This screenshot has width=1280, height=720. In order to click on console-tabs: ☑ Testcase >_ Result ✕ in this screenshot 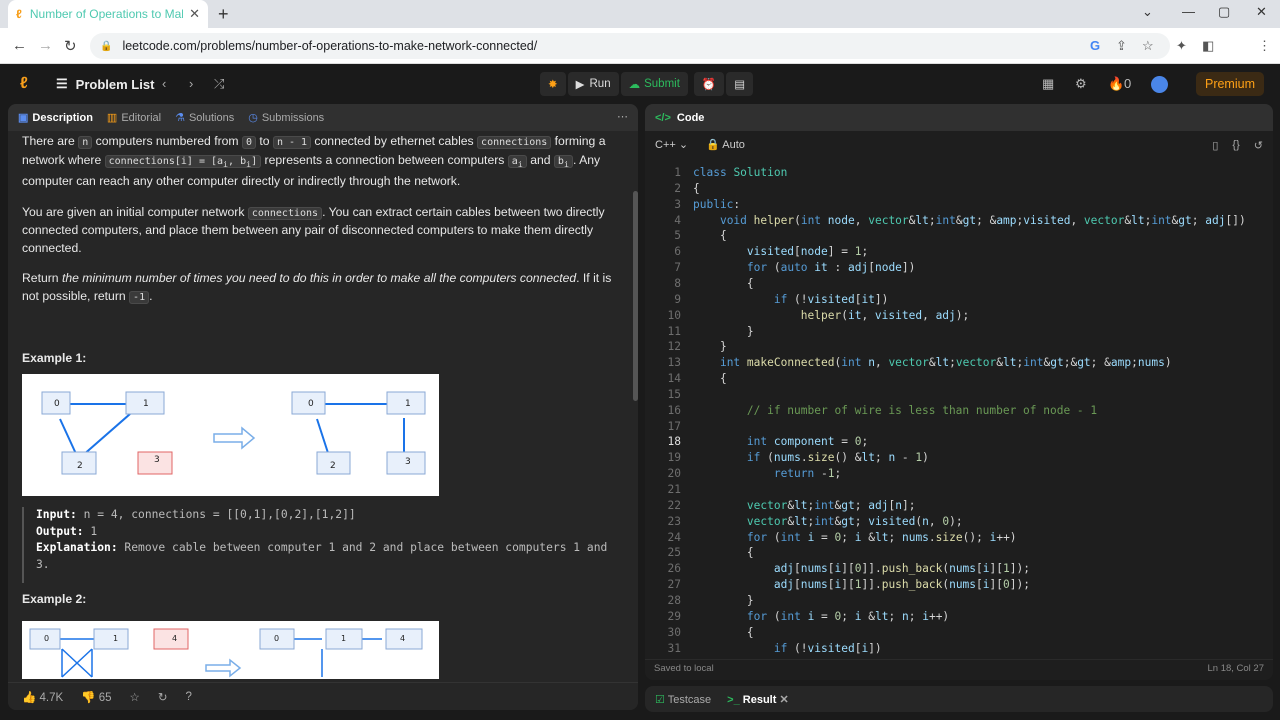, I will do `click(959, 699)`.